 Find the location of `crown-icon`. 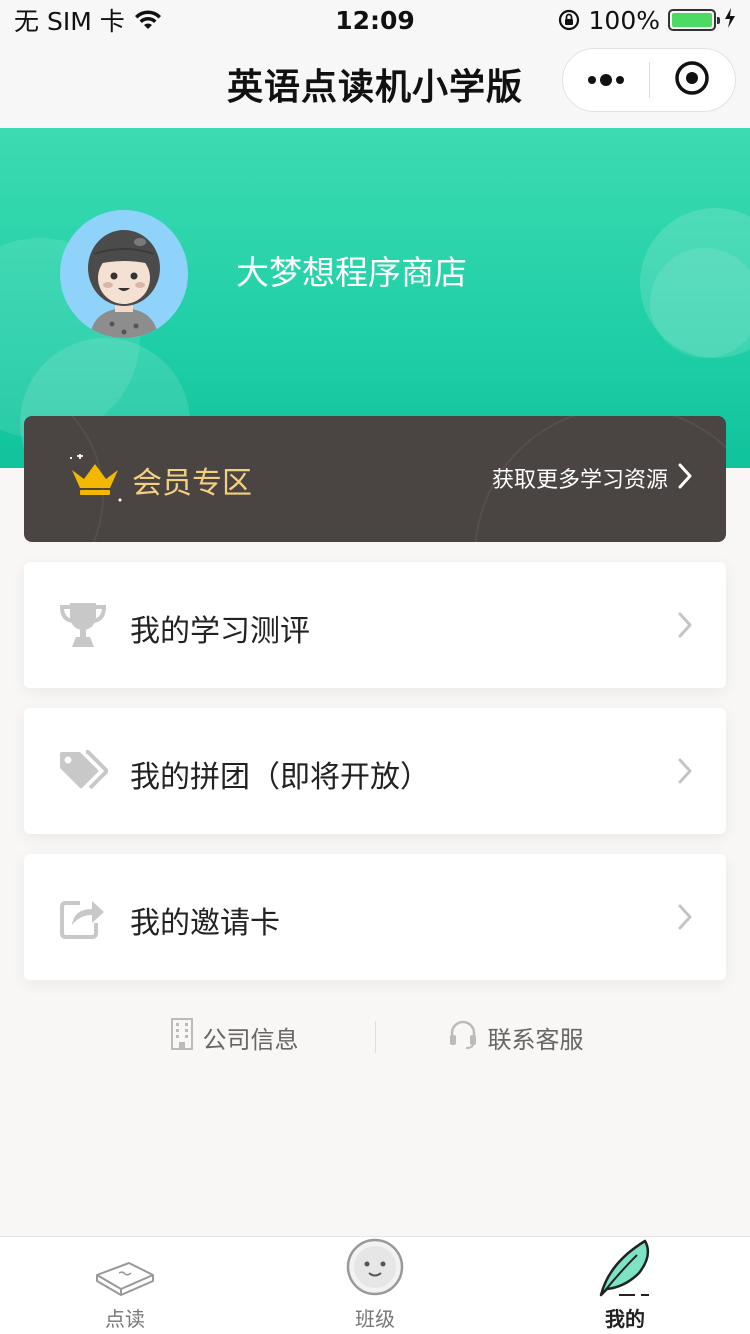

crown-icon is located at coordinates (96, 480).